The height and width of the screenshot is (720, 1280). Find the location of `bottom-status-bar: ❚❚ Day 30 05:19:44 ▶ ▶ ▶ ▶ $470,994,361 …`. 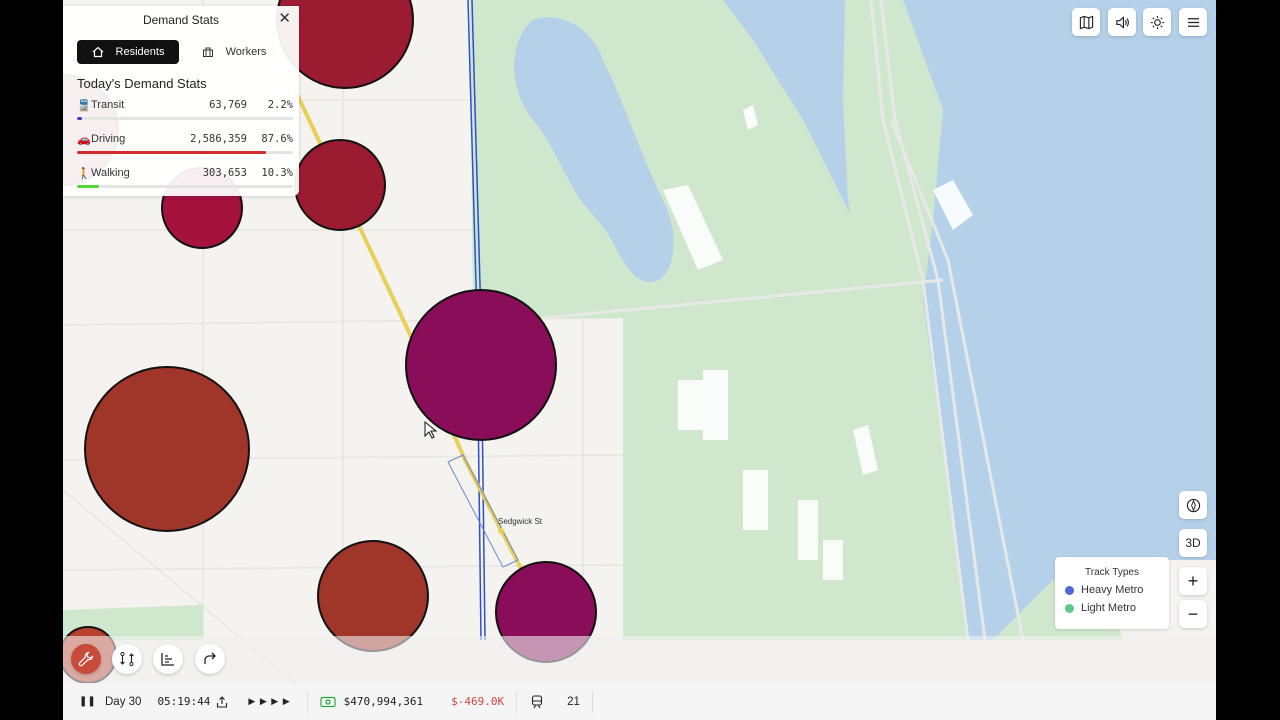

bottom-status-bar: ❚❚ Day 30 05:19:44 ▶ ▶ ▶ ▶ $470,994,361 … is located at coordinates (639, 701).